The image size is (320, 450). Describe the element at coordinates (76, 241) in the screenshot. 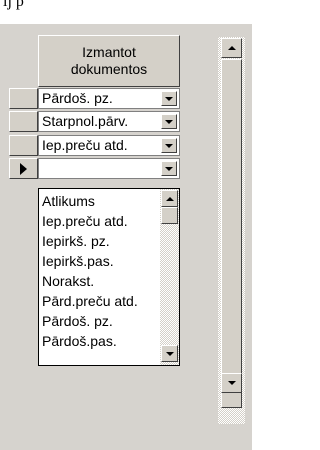

I see `list-item: Iepirkš. pz.` at that location.